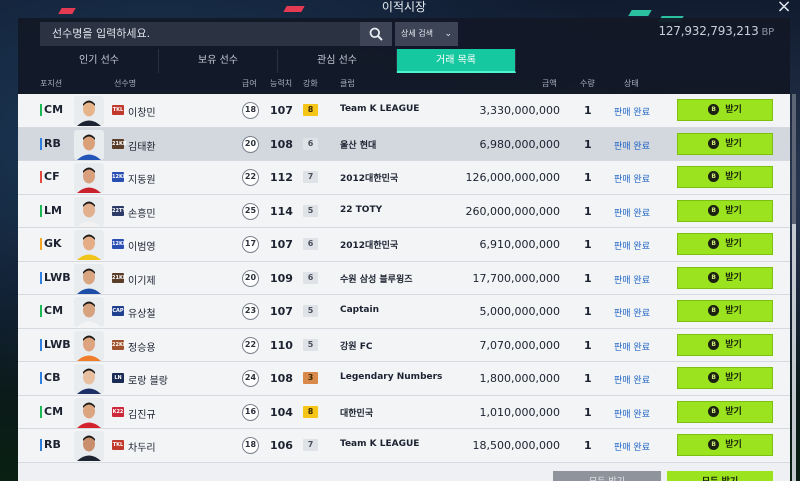  Describe the element at coordinates (57, 277) in the screenshot. I see `position-text: LWB` at that location.